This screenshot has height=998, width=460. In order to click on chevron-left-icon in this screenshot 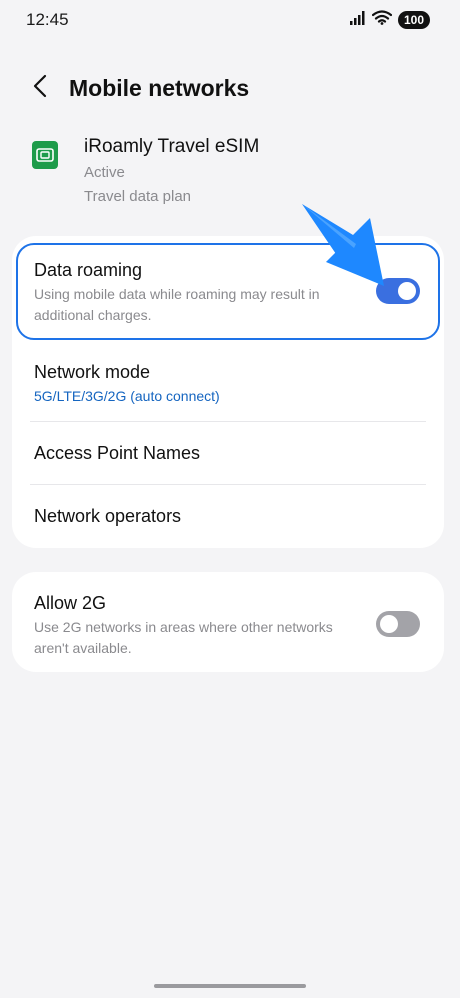, I will do `click(40, 88)`.